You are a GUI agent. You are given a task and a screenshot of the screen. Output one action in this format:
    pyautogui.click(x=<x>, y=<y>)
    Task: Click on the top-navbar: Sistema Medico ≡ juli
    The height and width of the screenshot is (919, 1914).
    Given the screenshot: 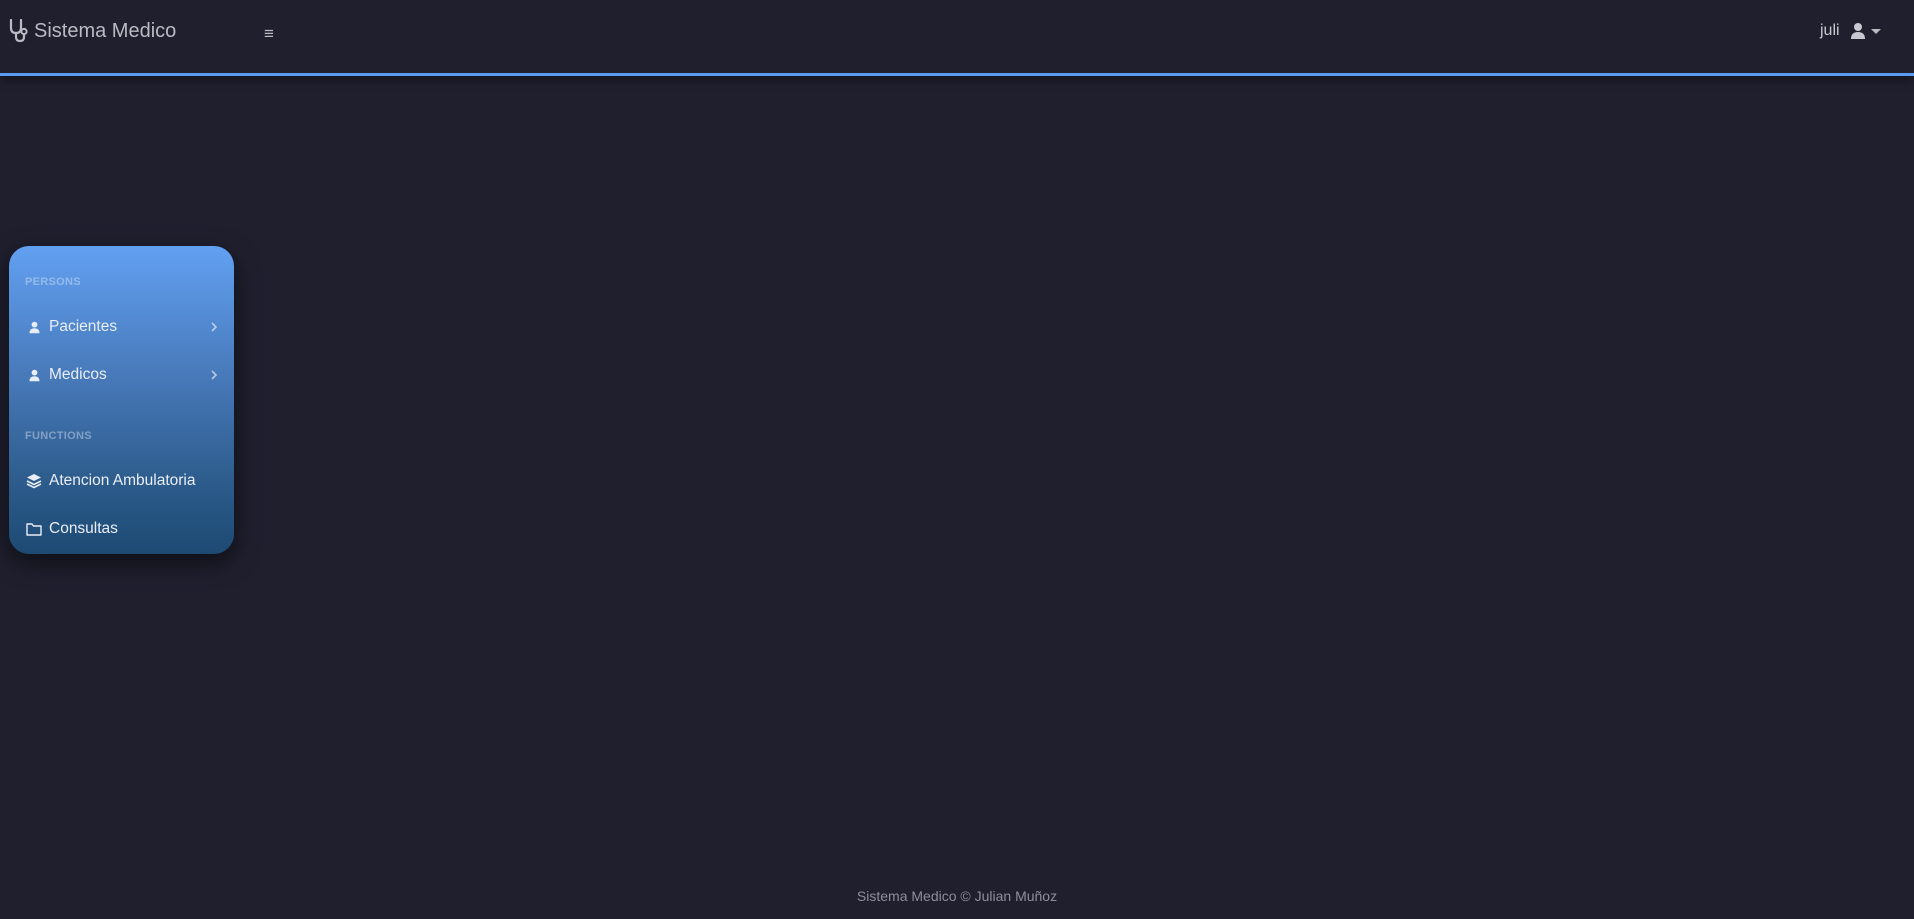 What is the action you would take?
    pyautogui.click(x=957, y=38)
    